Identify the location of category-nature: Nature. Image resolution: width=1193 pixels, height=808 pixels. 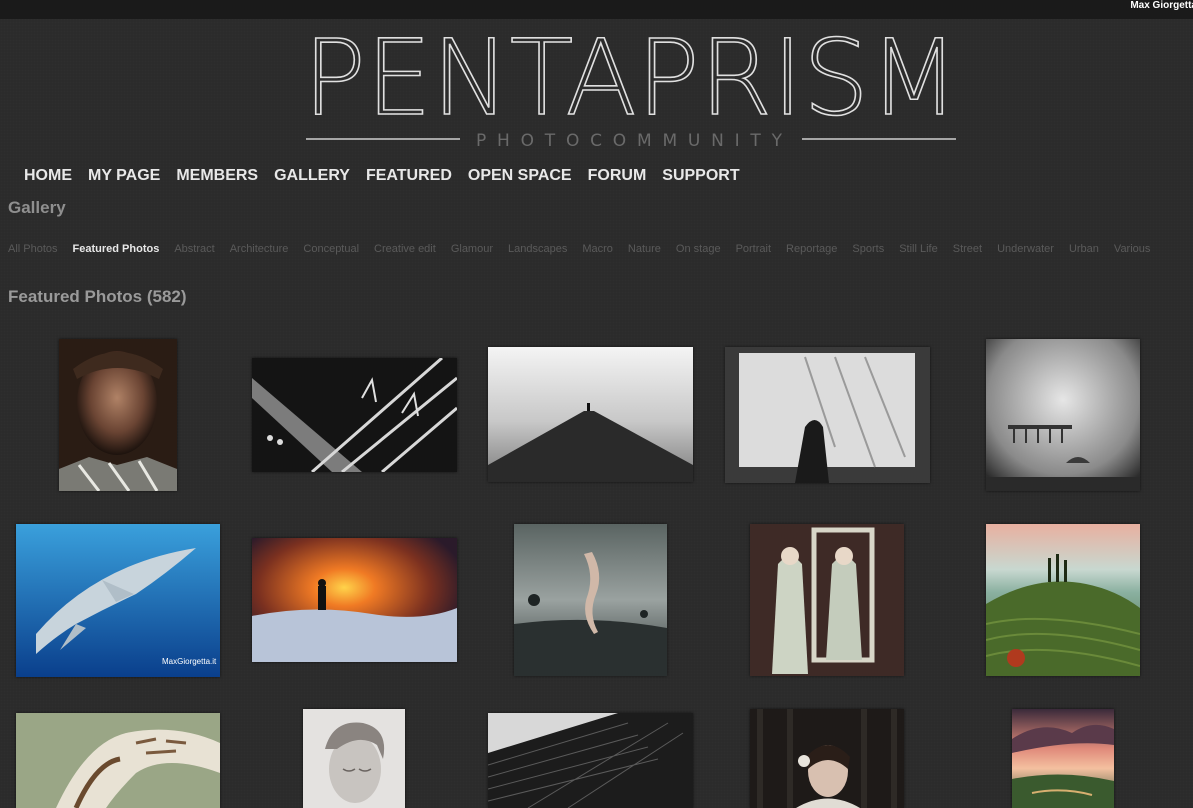
(644, 249).